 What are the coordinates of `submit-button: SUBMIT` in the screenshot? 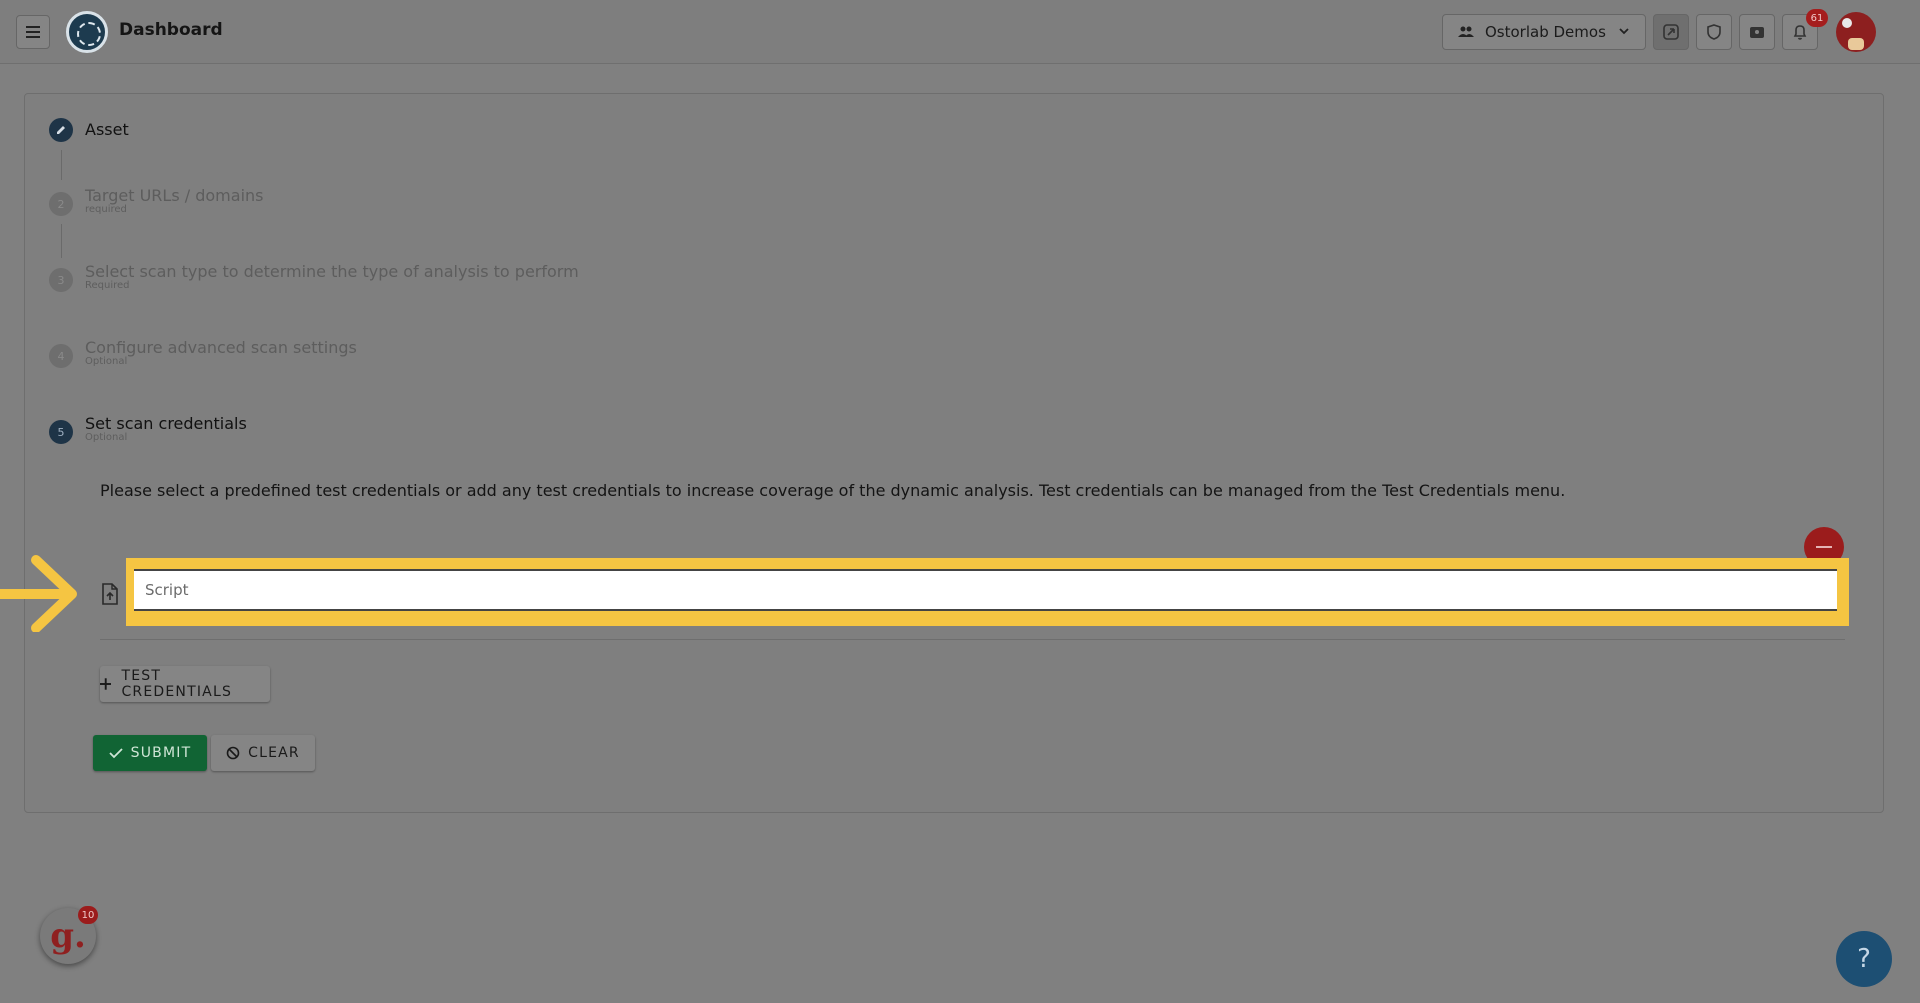 It's located at (150, 753).